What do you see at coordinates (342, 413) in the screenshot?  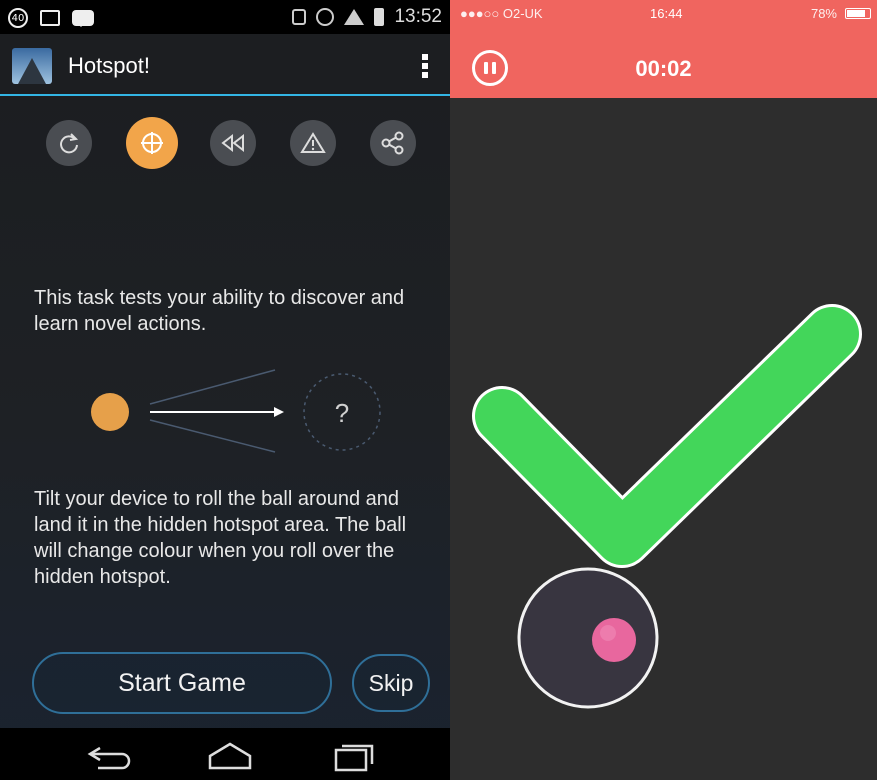 I see `question-mark: ?` at bounding box center [342, 413].